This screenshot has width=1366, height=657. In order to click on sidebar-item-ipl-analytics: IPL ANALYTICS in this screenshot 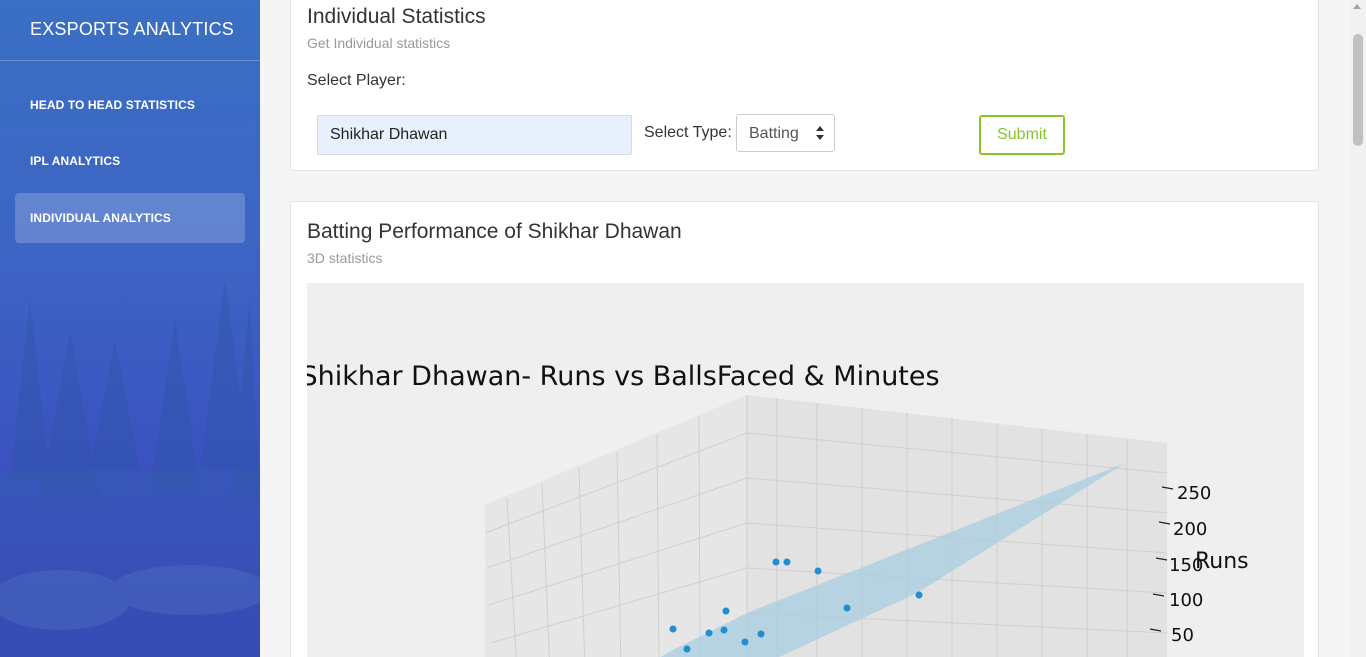, I will do `click(130, 161)`.